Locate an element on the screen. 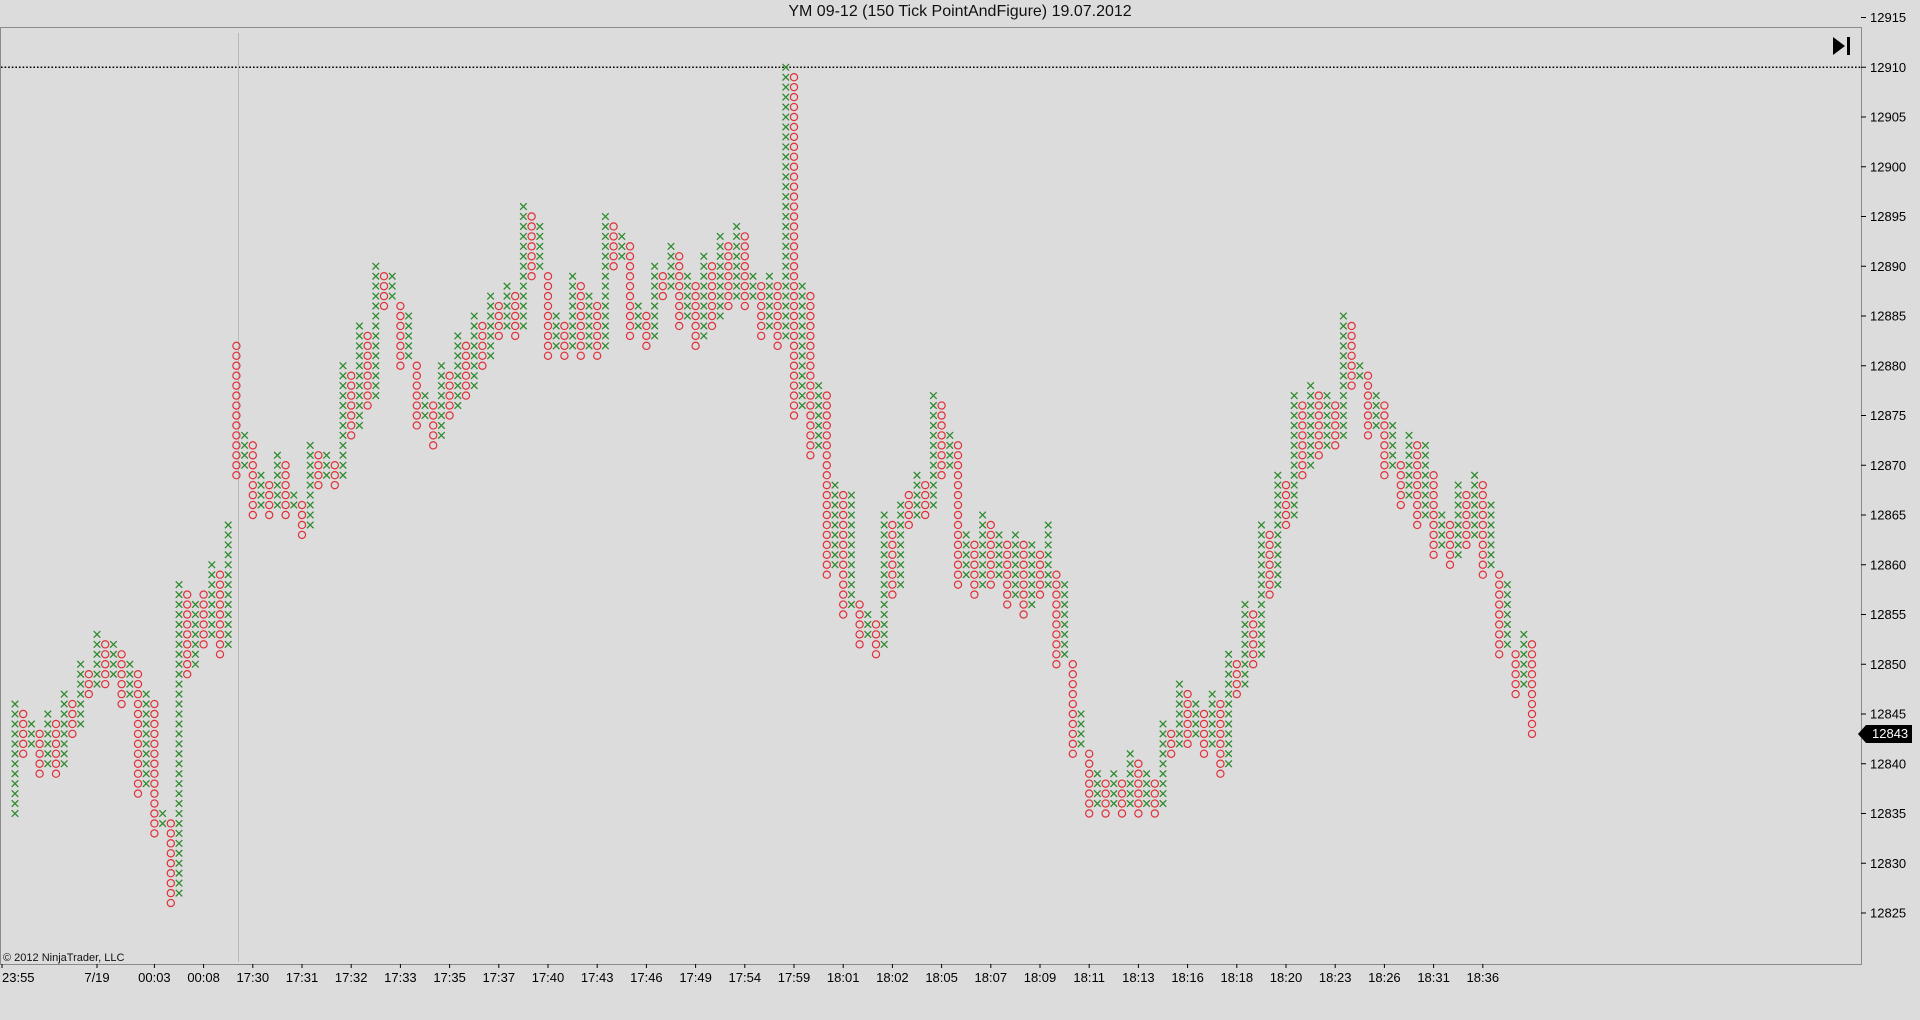 Image resolution: width=1920 pixels, height=1020 pixels. skip-to-end-icon is located at coordinates (1842, 46).